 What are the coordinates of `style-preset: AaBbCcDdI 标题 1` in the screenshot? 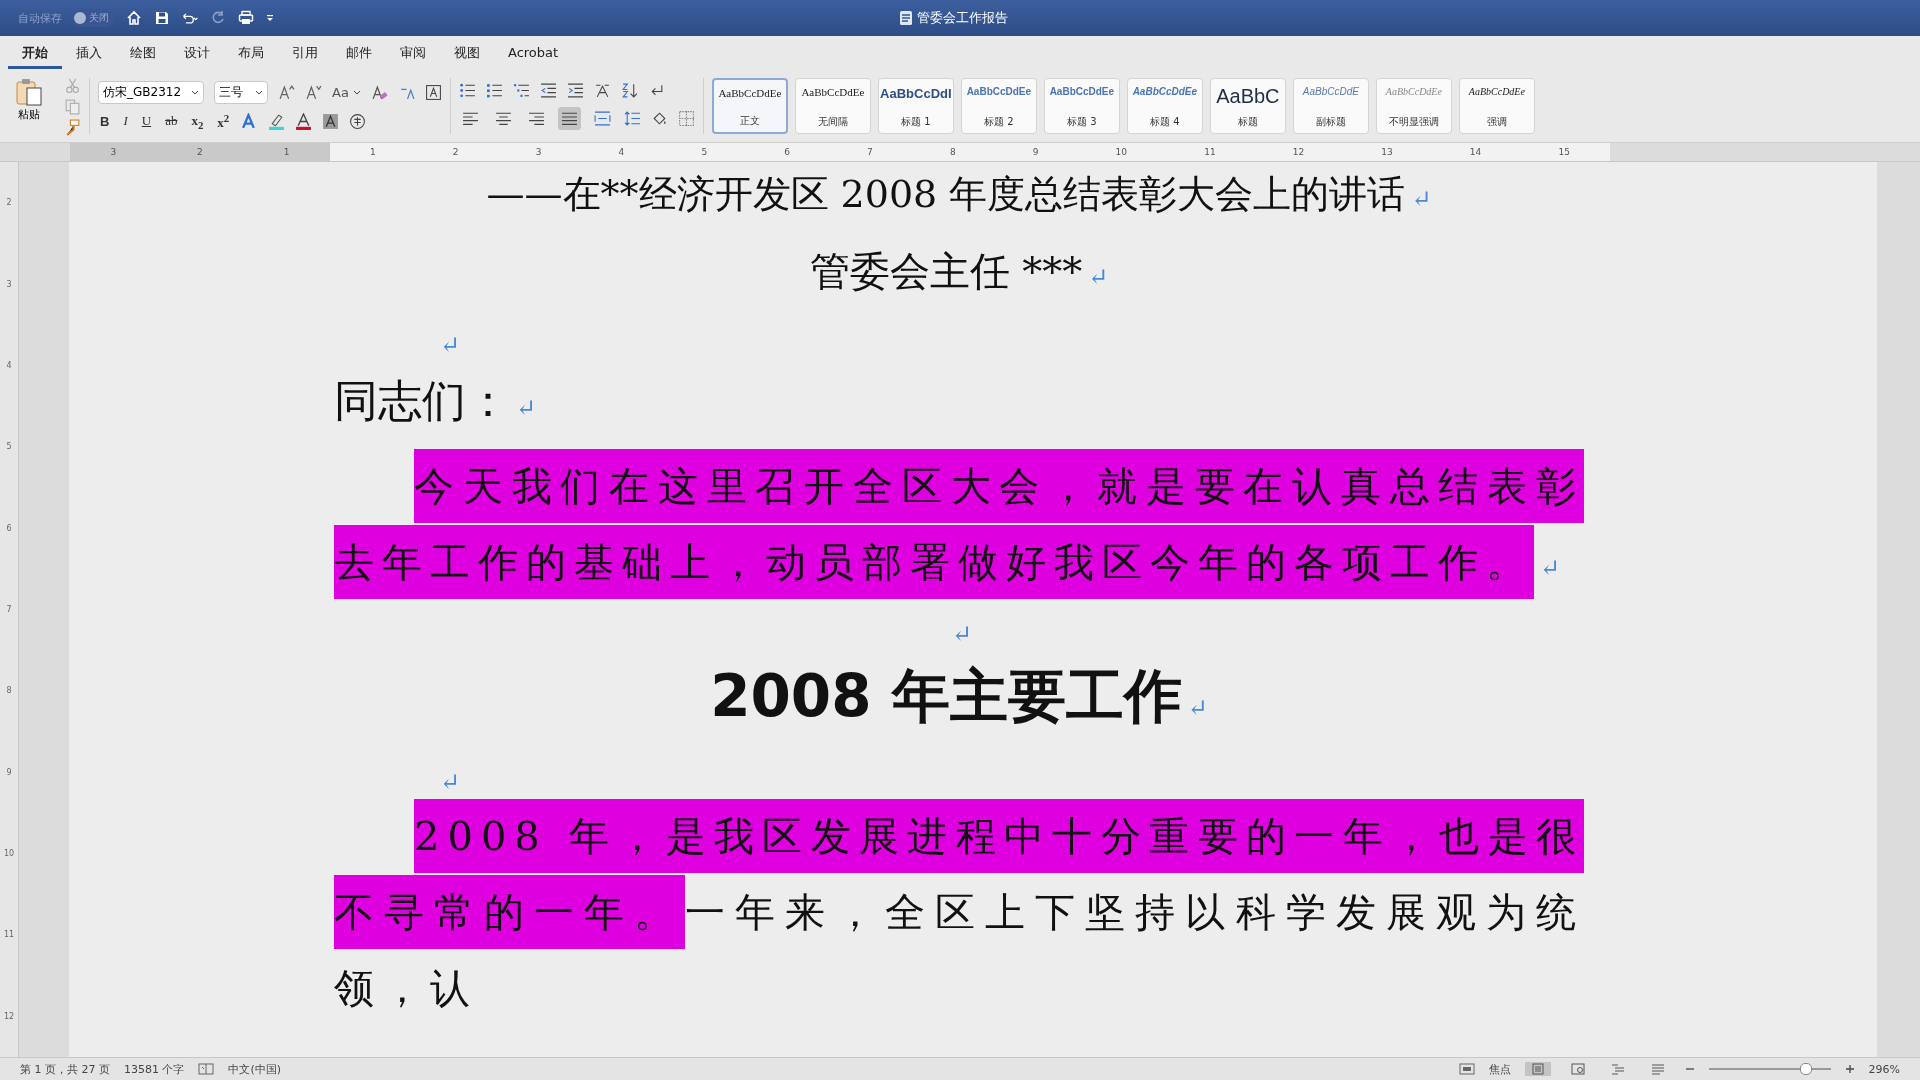 It's located at (915, 106).